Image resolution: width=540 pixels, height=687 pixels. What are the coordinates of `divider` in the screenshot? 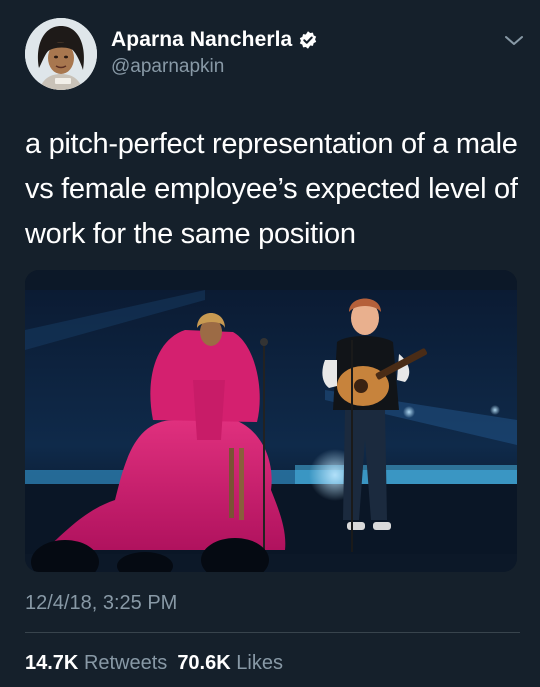 It's located at (272, 632).